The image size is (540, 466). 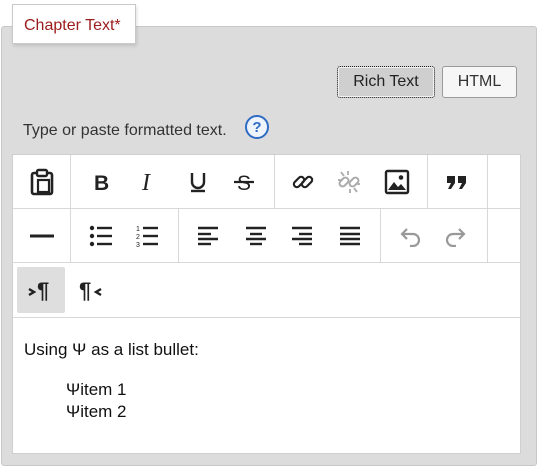 What do you see at coordinates (256, 235) in the screenshot?
I see `align-center-icon` at bounding box center [256, 235].